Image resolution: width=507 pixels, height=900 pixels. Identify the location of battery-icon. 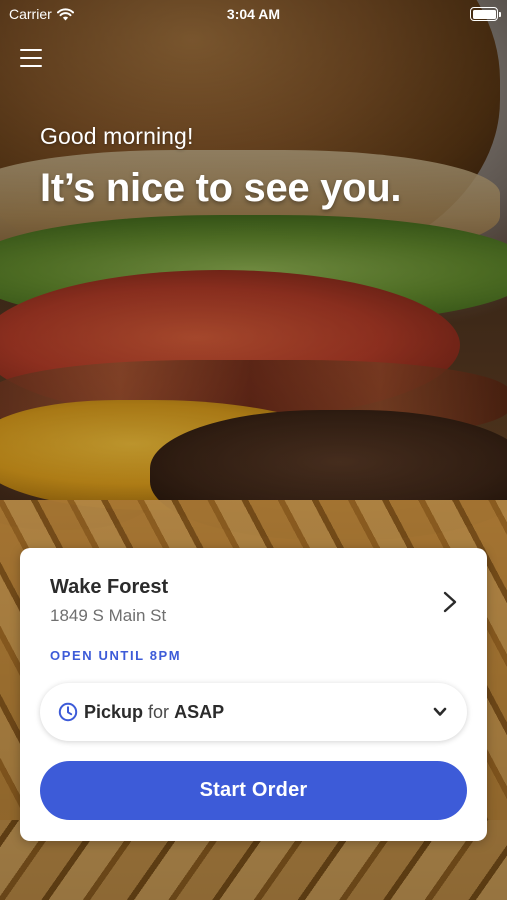
(485, 14).